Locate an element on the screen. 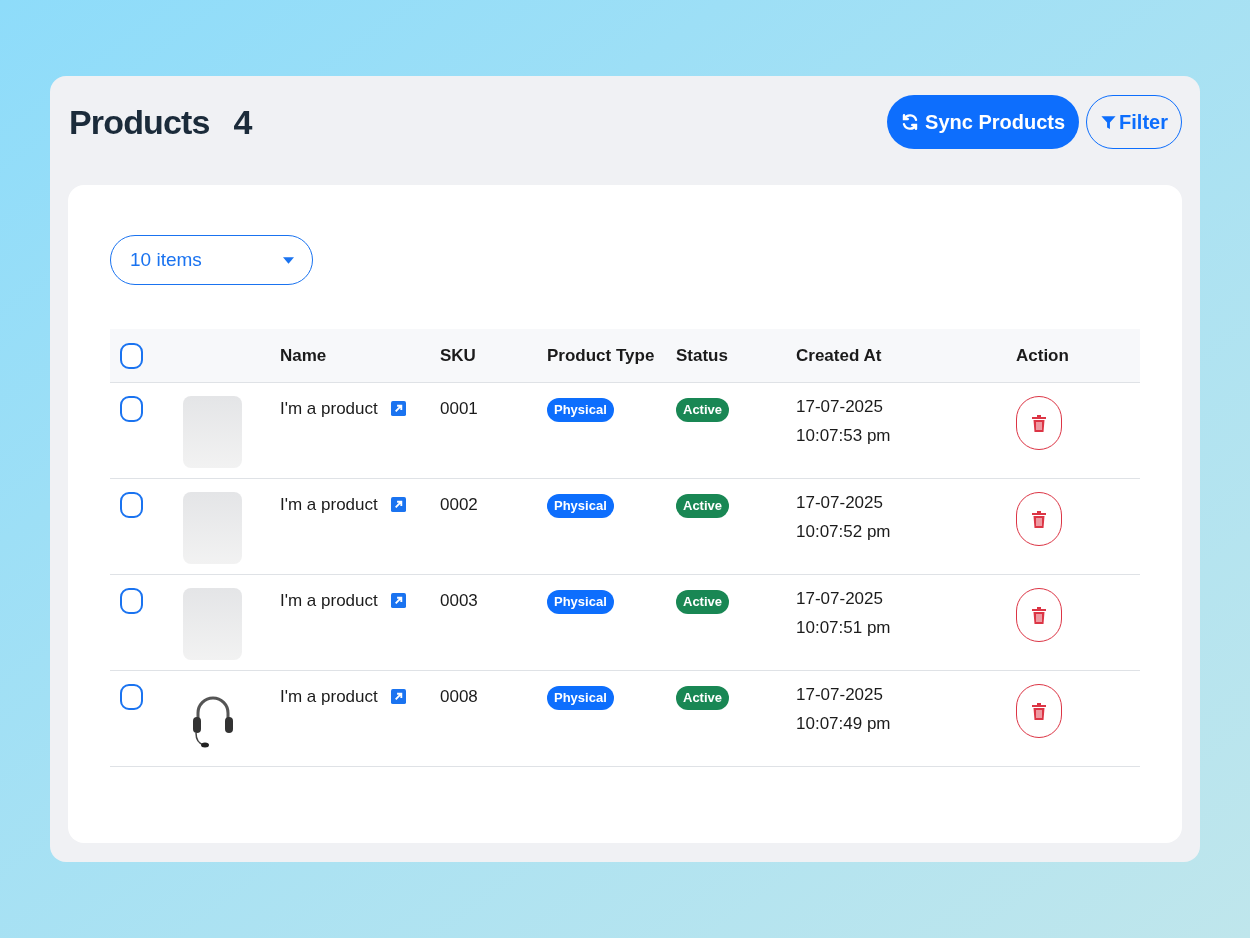 The image size is (1250, 938). sku-cell: 0003 is located at coordinates (459, 600).